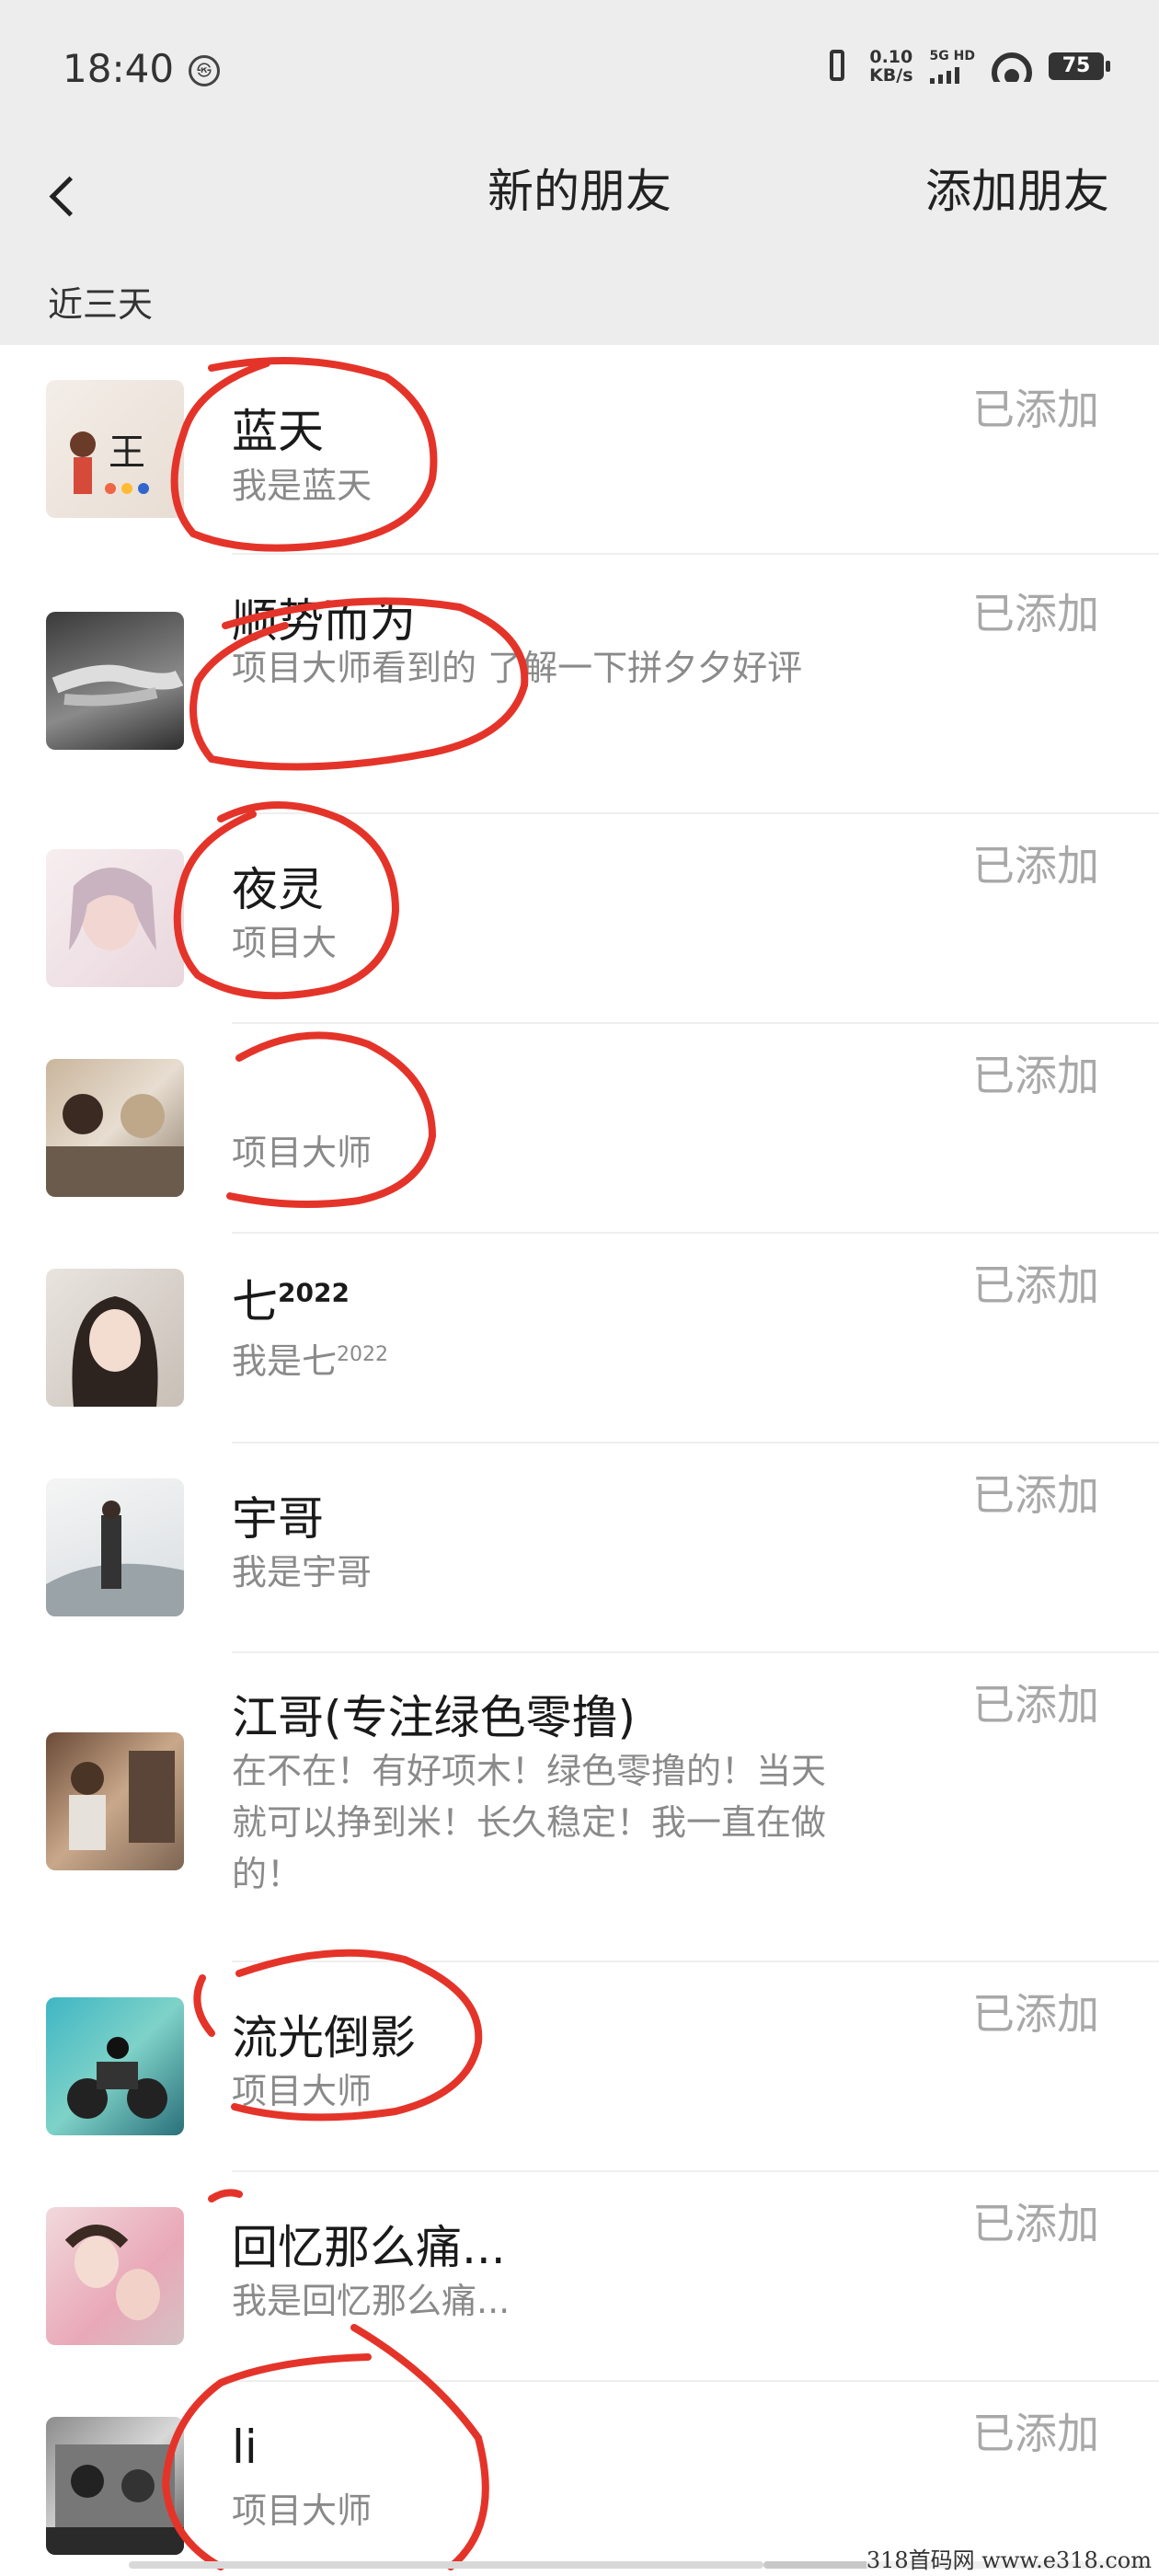 The image size is (1159, 2576). Describe the element at coordinates (579, 450) in the screenshot. I see `friend-row: 王 蓝天 我是蓝天 已添加` at that location.